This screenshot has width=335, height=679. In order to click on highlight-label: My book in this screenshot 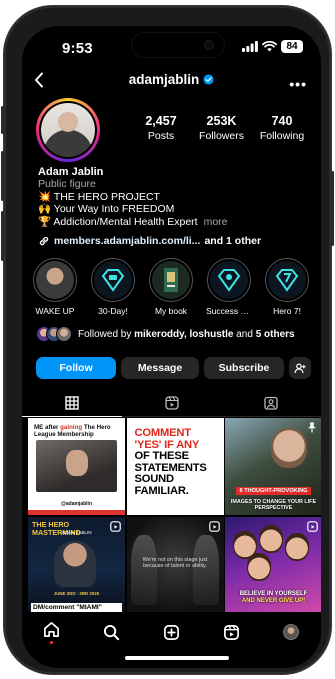, I will do `click(171, 311)`.